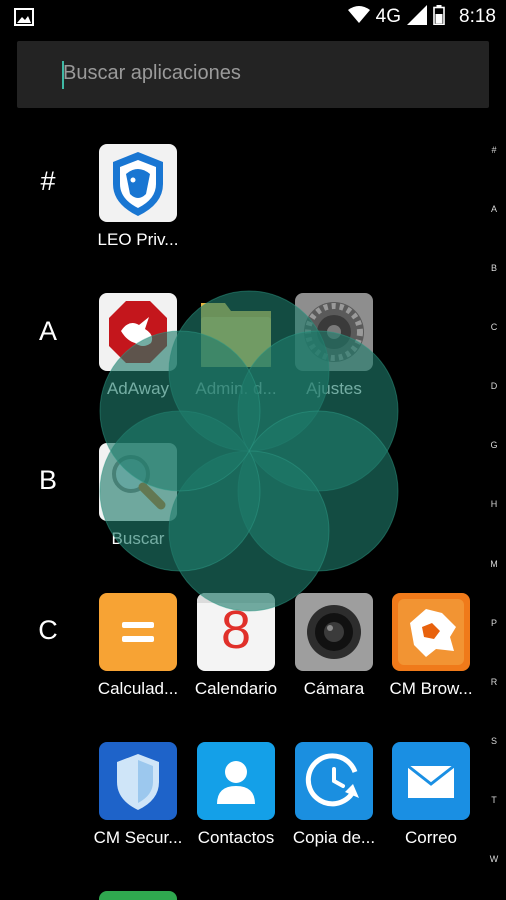 The width and height of the screenshot is (506, 900). Describe the element at coordinates (494, 209) in the screenshot. I see `index-letter: A` at that location.